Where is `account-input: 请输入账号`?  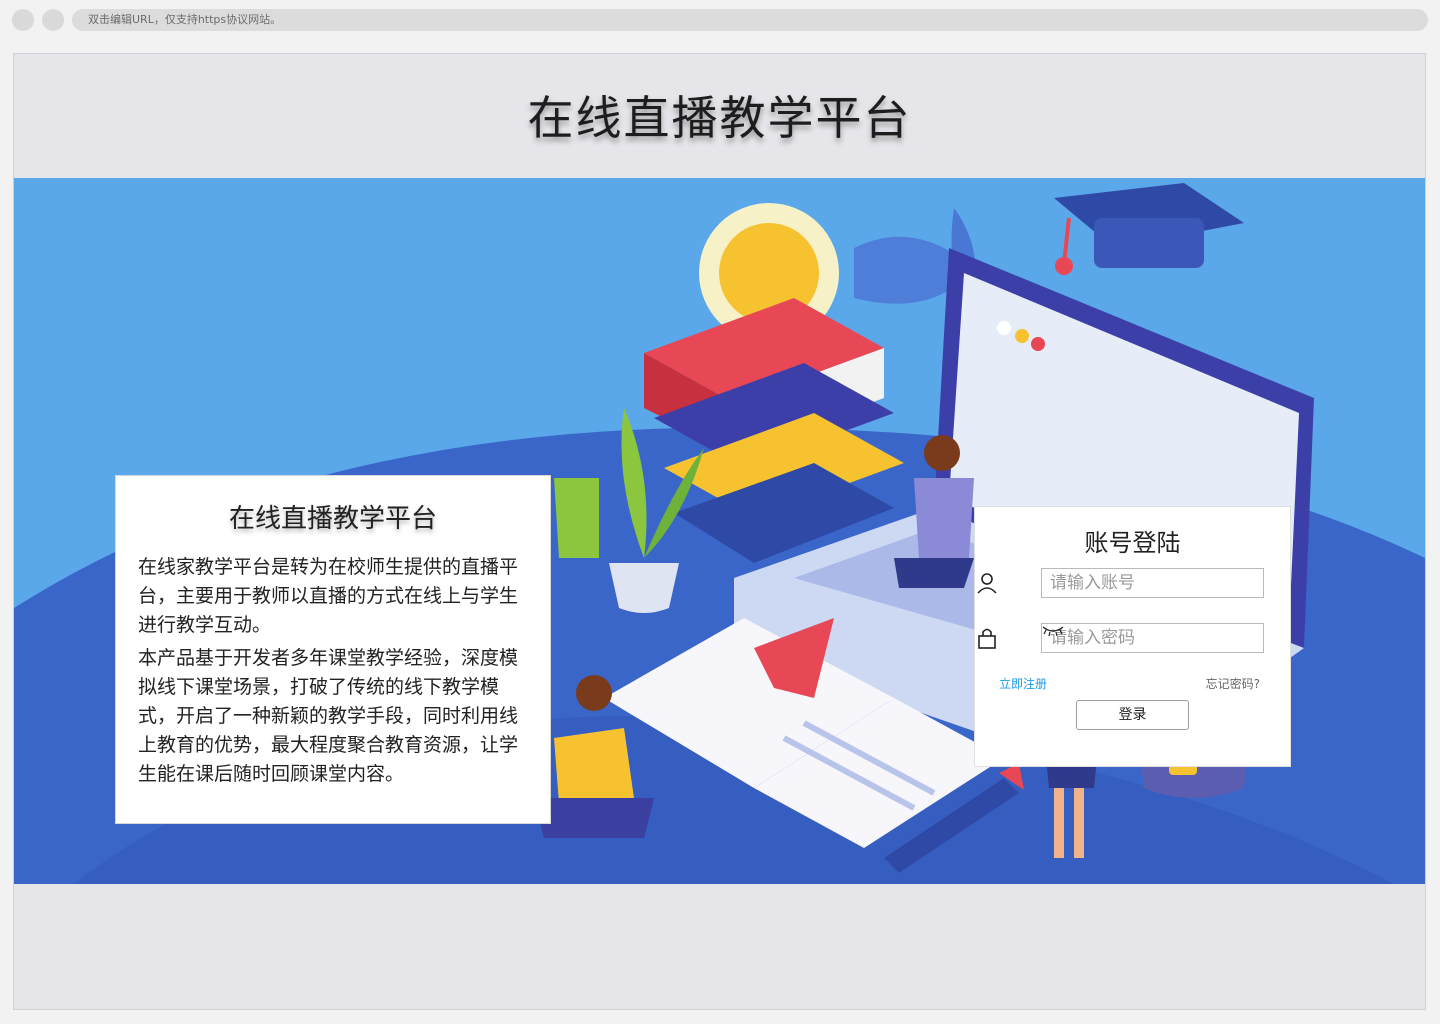
account-input: 请输入账号 is located at coordinates (1152, 583).